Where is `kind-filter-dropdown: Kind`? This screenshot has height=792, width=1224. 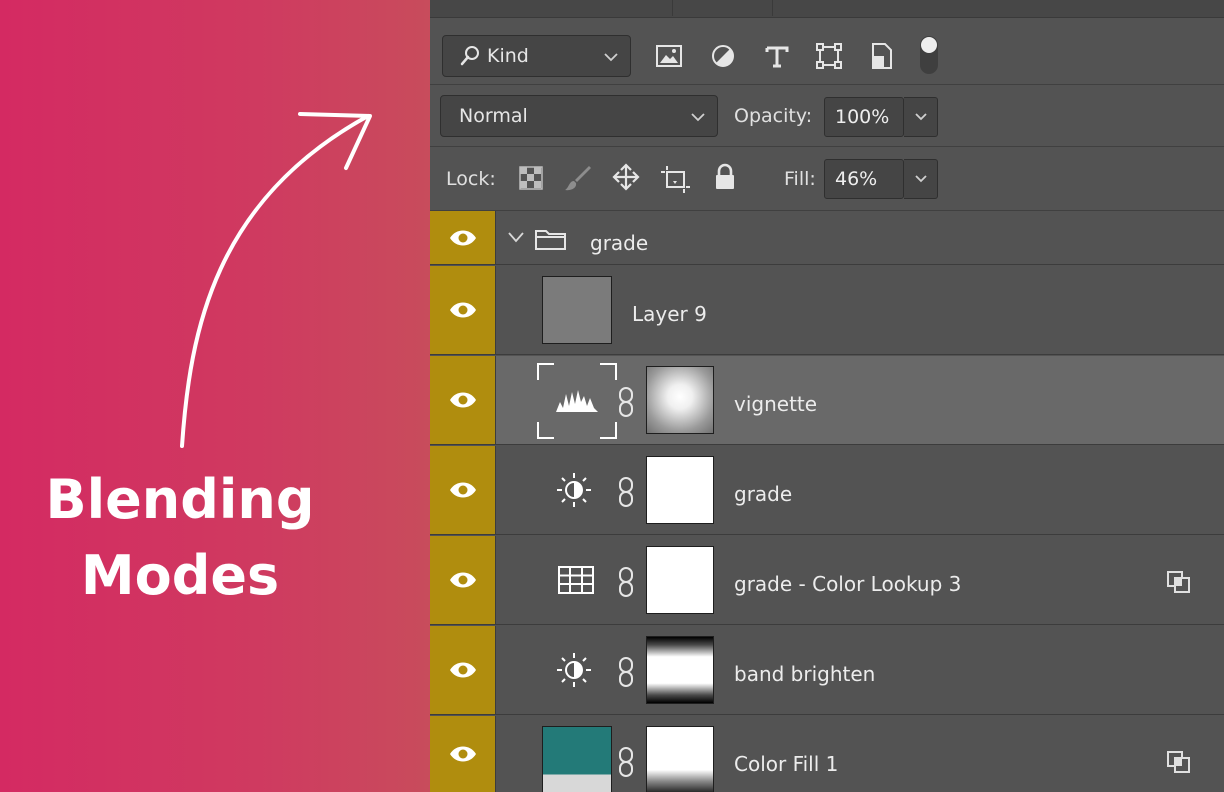 kind-filter-dropdown: Kind is located at coordinates (536, 56).